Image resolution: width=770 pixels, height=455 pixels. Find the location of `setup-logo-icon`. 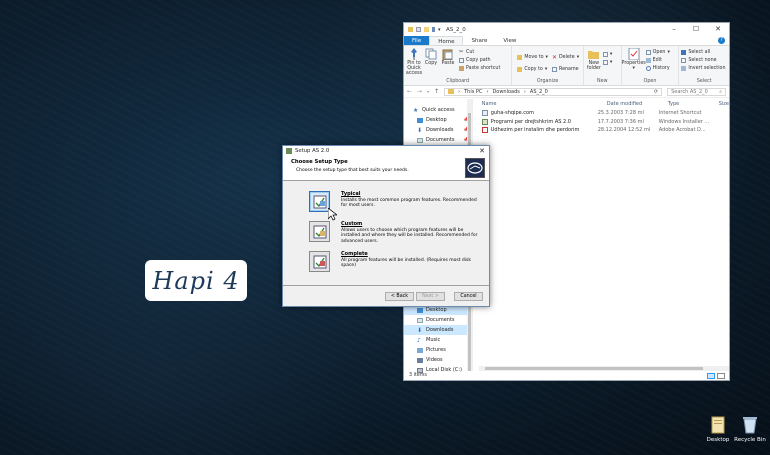

setup-logo-icon is located at coordinates (475, 168).